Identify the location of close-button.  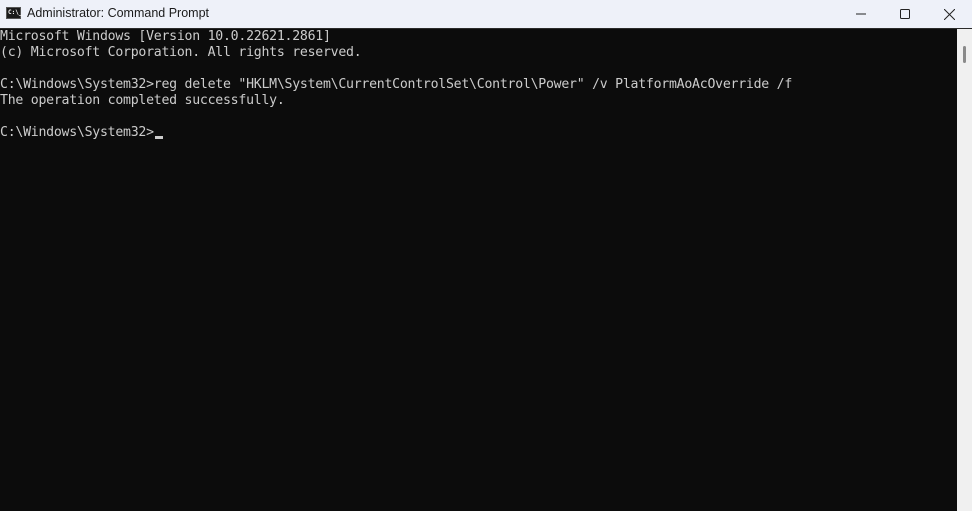
(949, 14).